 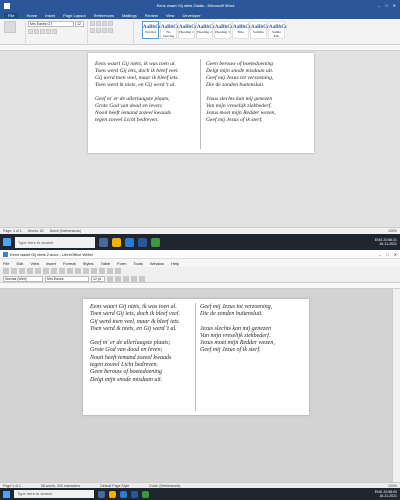 What do you see at coordinates (137, 263) in the screenshot?
I see `menu-tools: Tools` at bounding box center [137, 263].